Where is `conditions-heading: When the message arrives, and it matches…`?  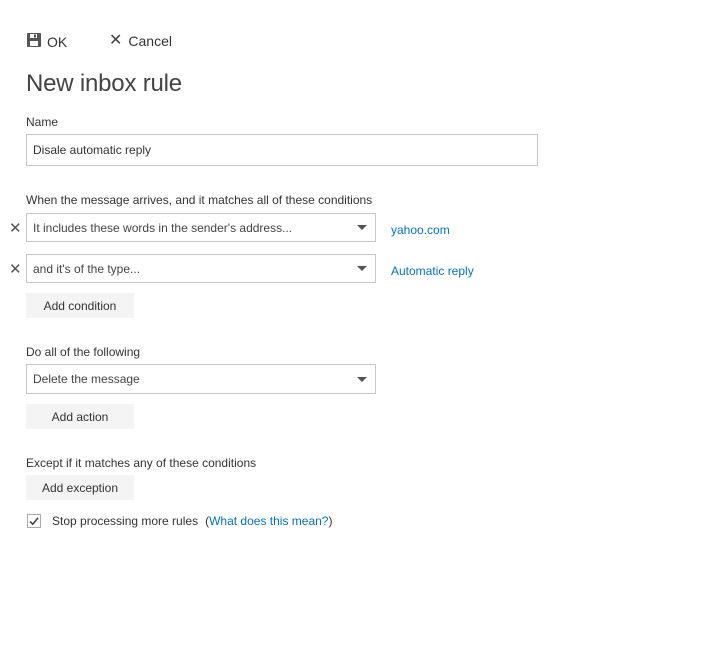 conditions-heading: When the message arrives, and it matches… is located at coordinates (199, 200).